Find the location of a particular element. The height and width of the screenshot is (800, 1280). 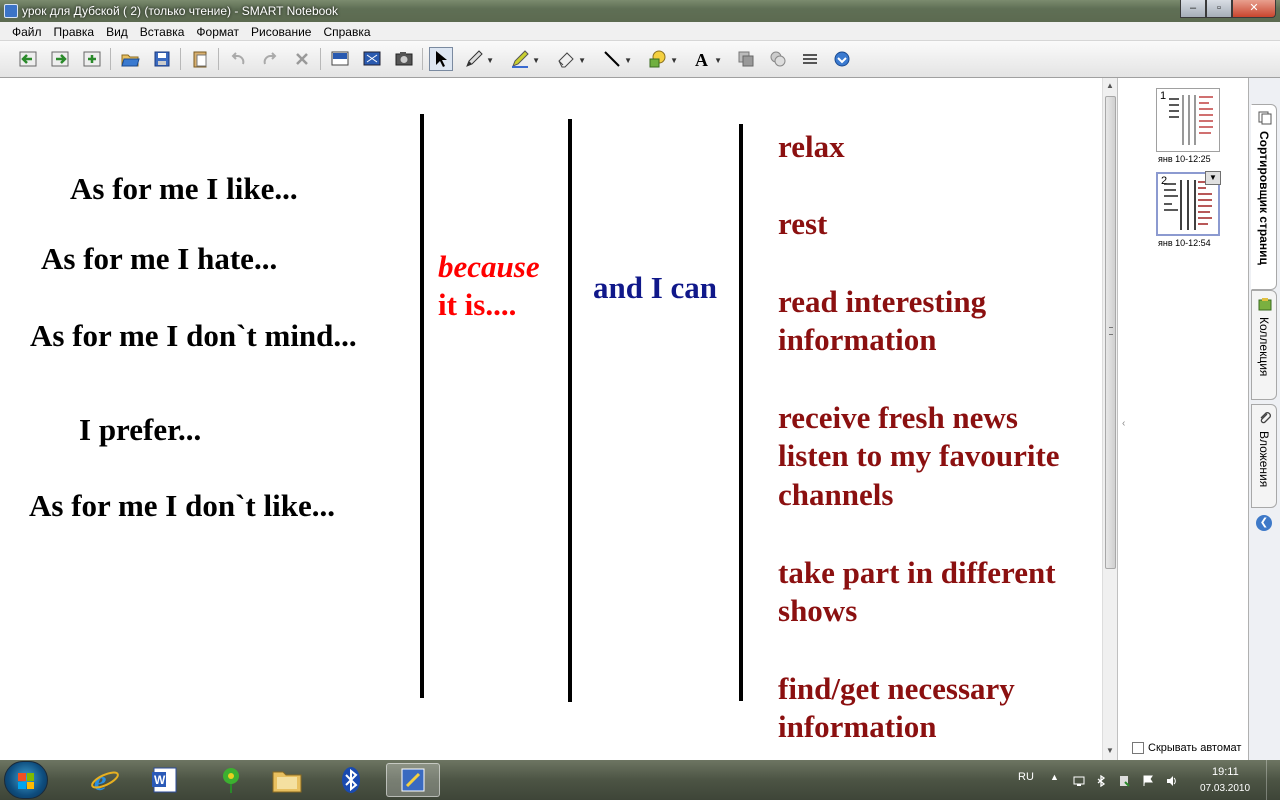

bluetooth-icon is located at coordinates (351, 780).